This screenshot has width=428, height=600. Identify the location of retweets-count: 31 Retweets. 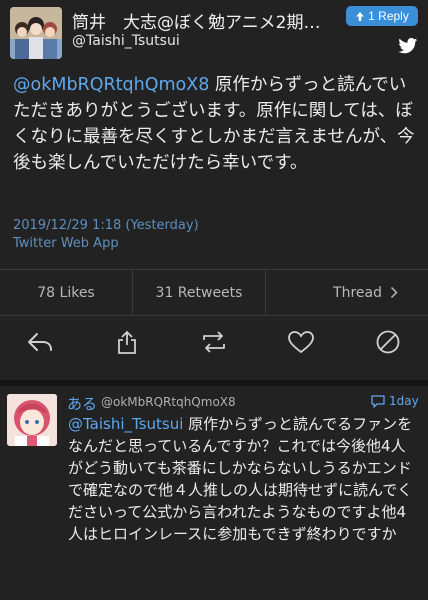
(199, 292).